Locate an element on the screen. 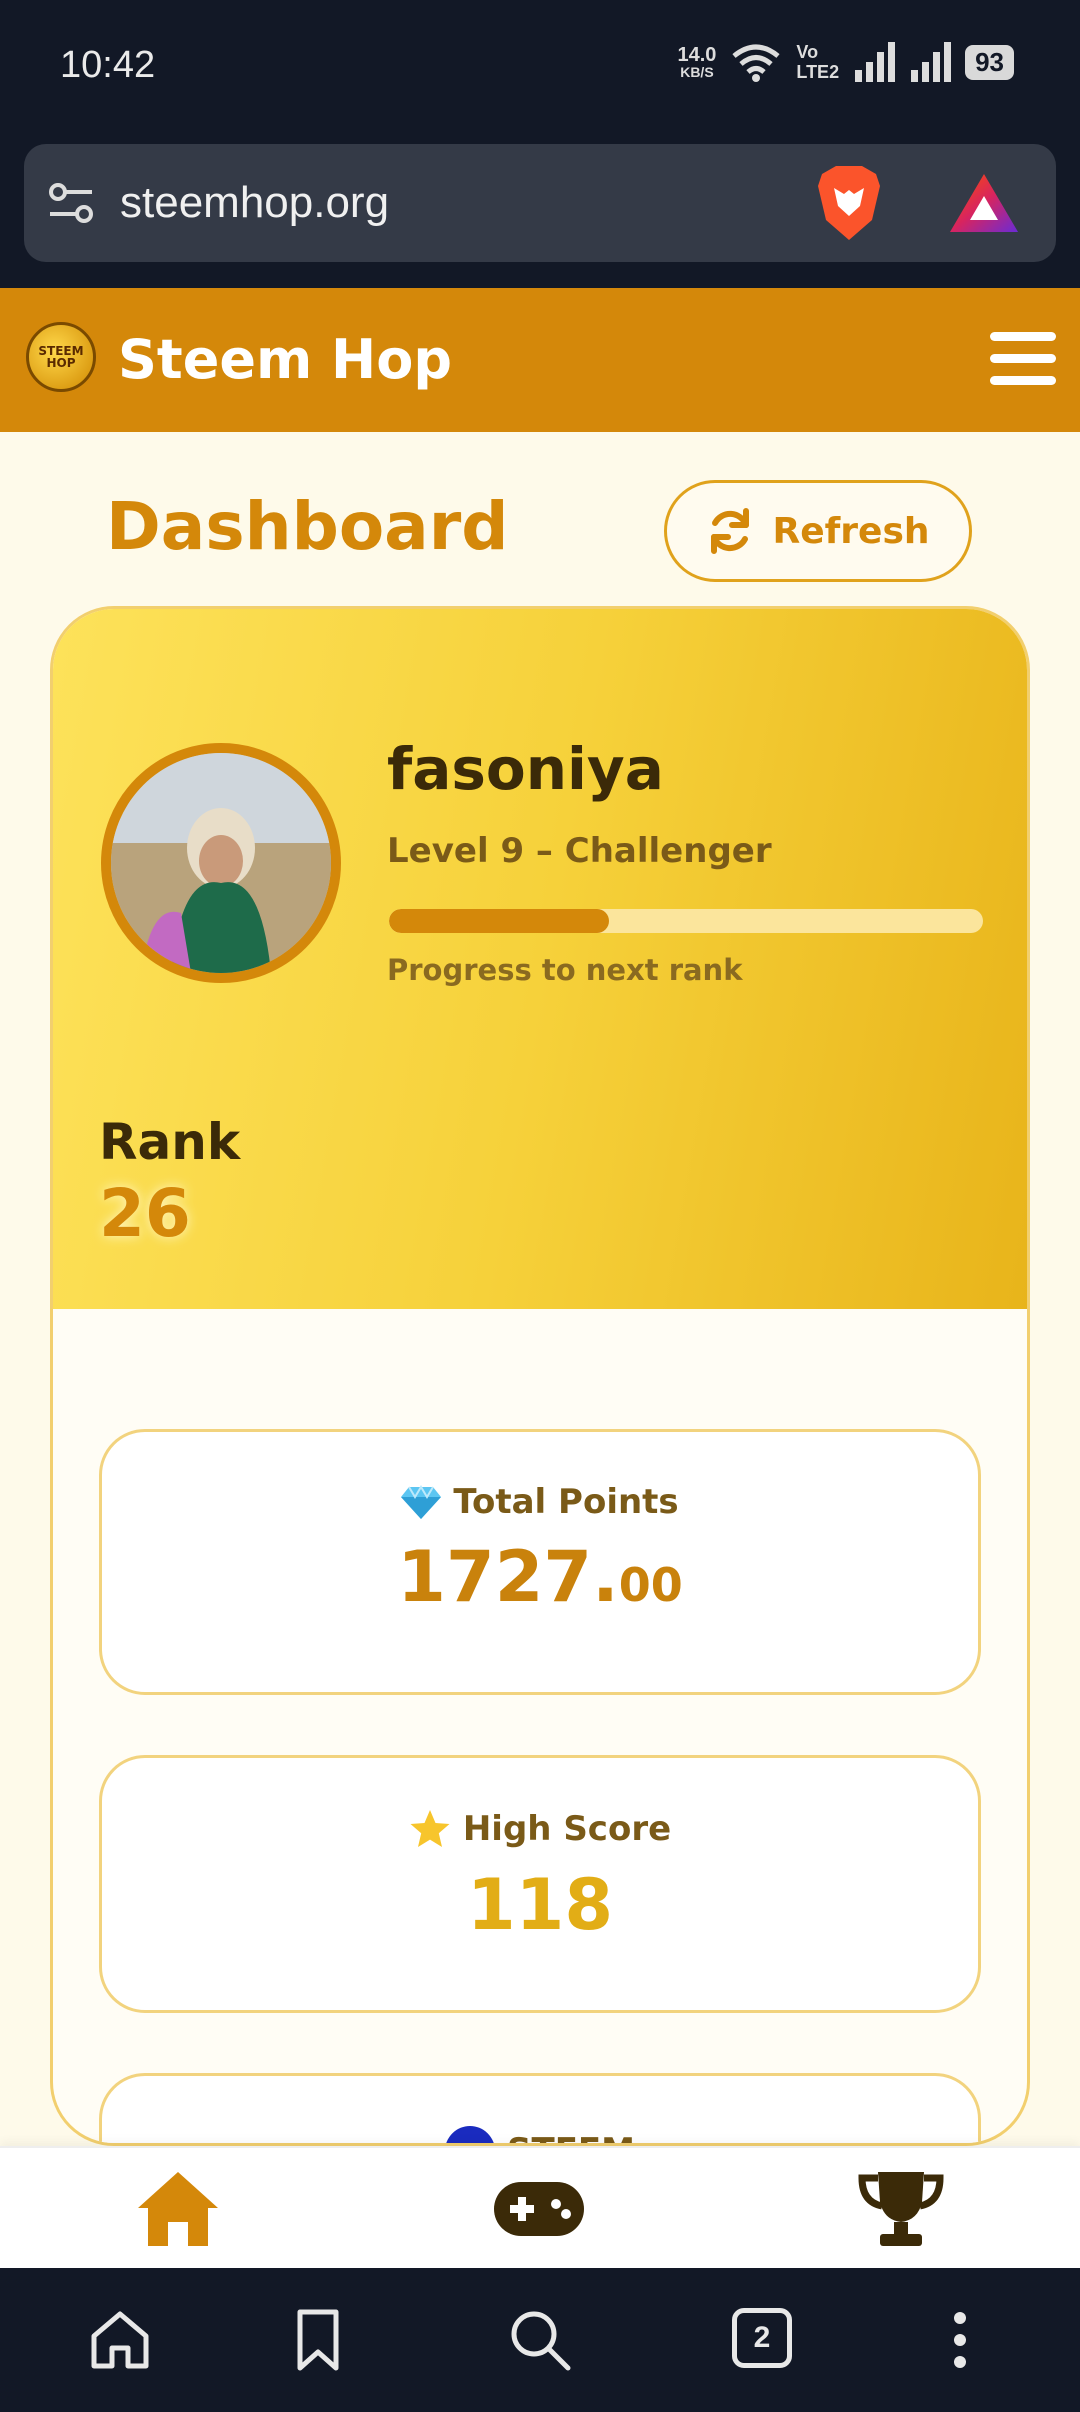 The width and height of the screenshot is (1080, 2412). home-icon is located at coordinates (178, 2209).